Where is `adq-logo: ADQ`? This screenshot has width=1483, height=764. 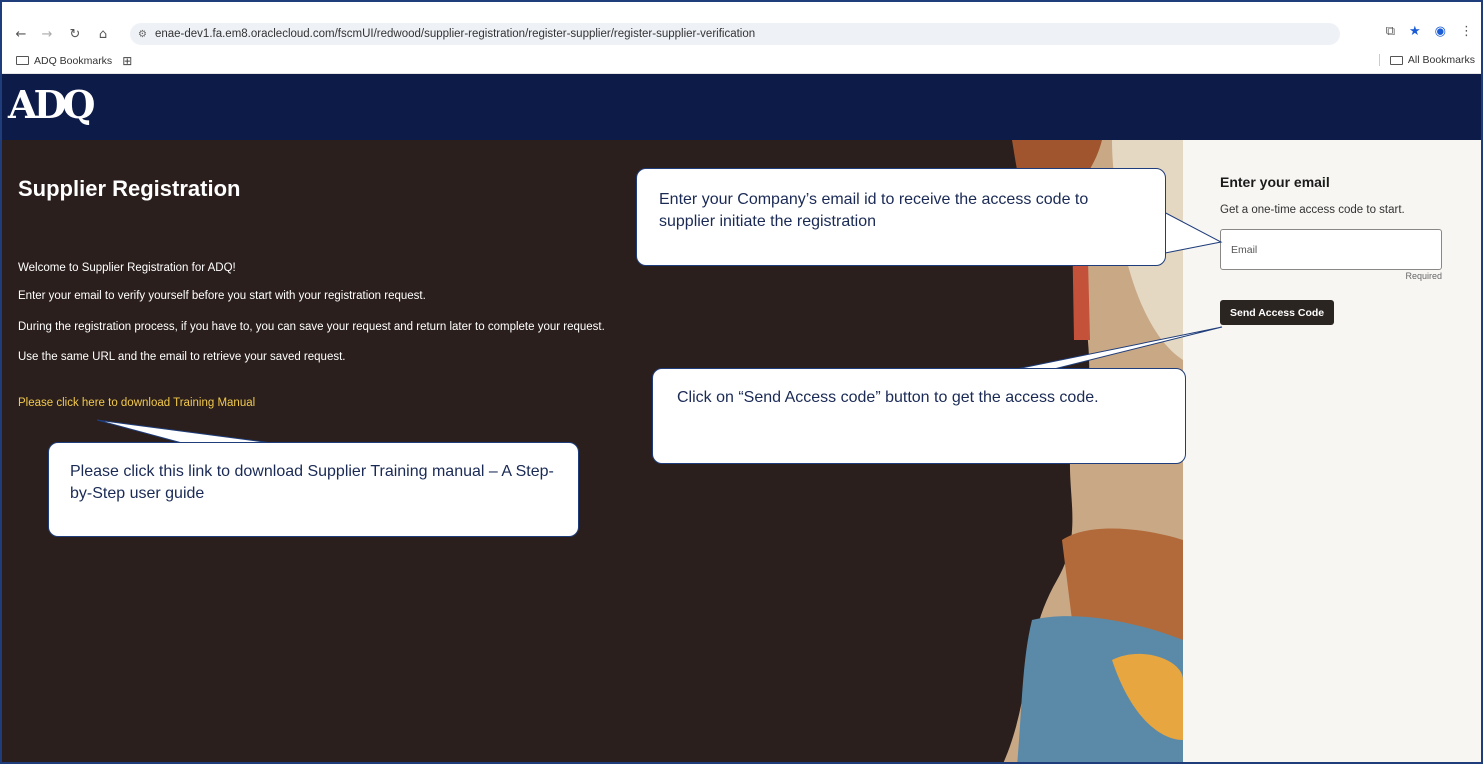 adq-logo: ADQ is located at coordinates (52, 104).